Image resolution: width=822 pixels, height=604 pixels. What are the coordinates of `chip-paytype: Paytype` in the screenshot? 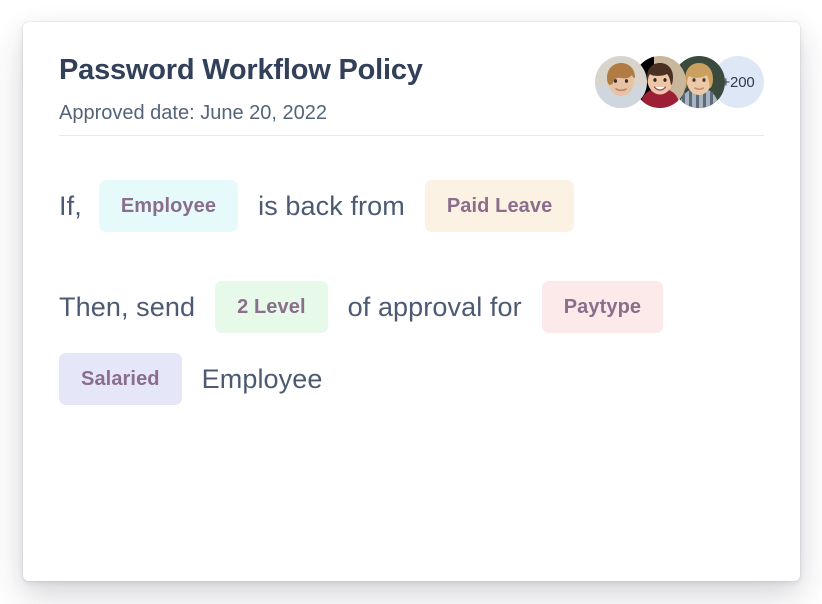 It's located at (602, 307).